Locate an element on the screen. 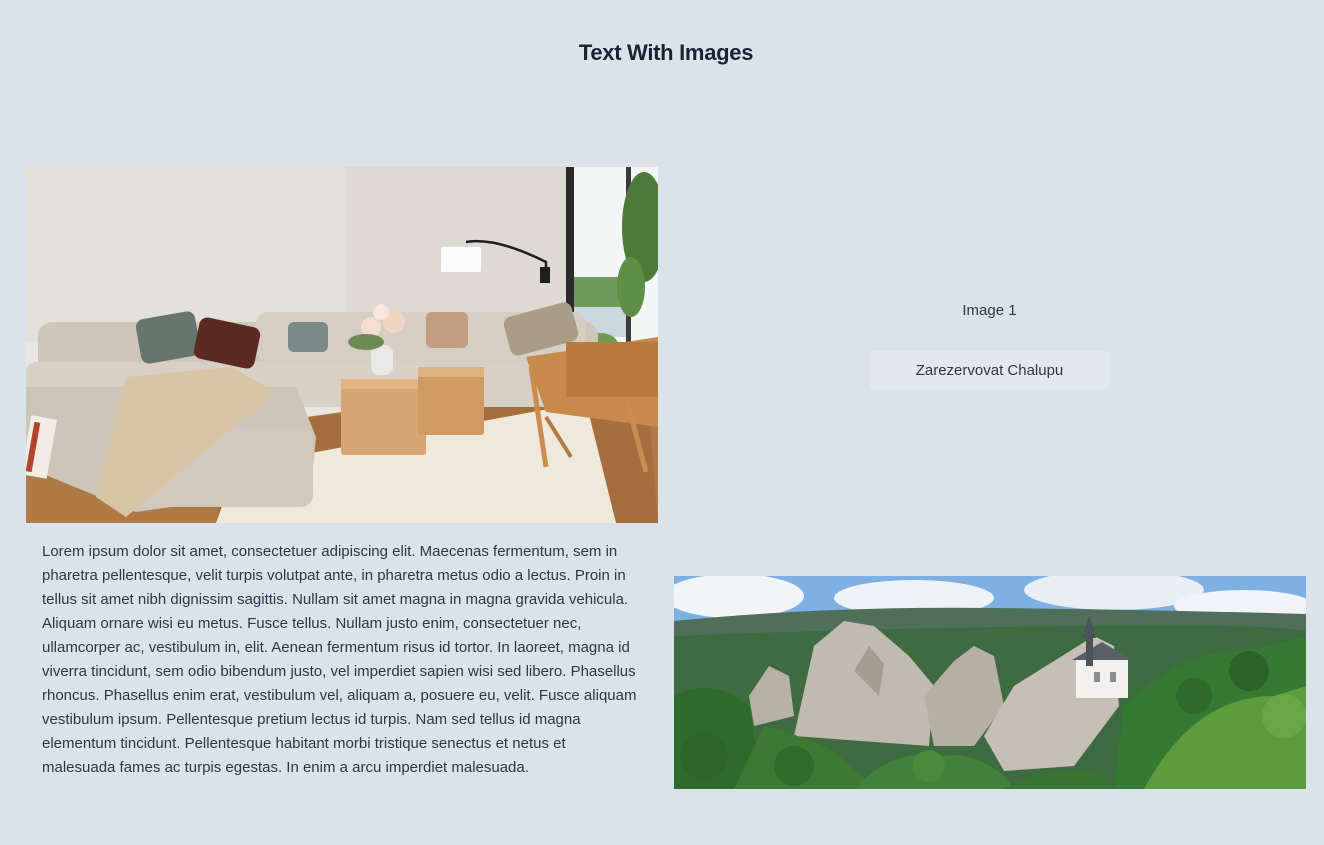 The image size is (1324, 845). page-title: Text With Images is located at coordinates (666, 52).